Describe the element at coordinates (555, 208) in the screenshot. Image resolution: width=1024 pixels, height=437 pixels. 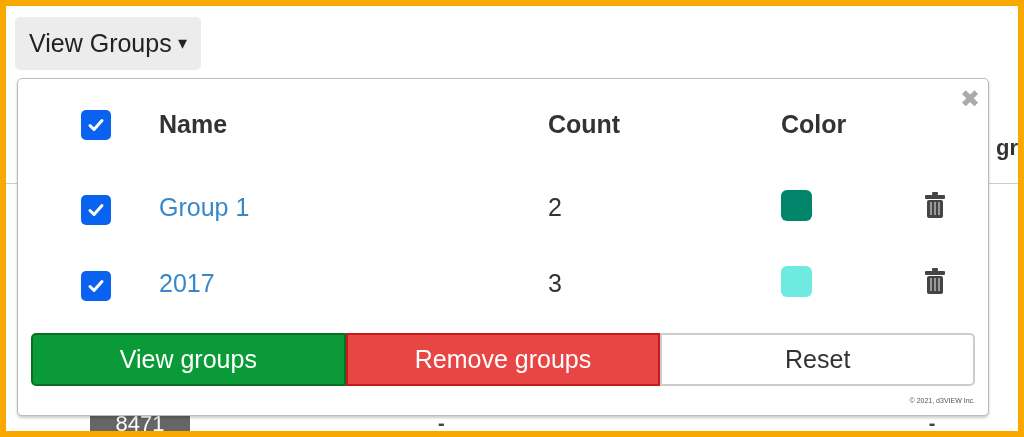
I see `group-count: 2` at that location.